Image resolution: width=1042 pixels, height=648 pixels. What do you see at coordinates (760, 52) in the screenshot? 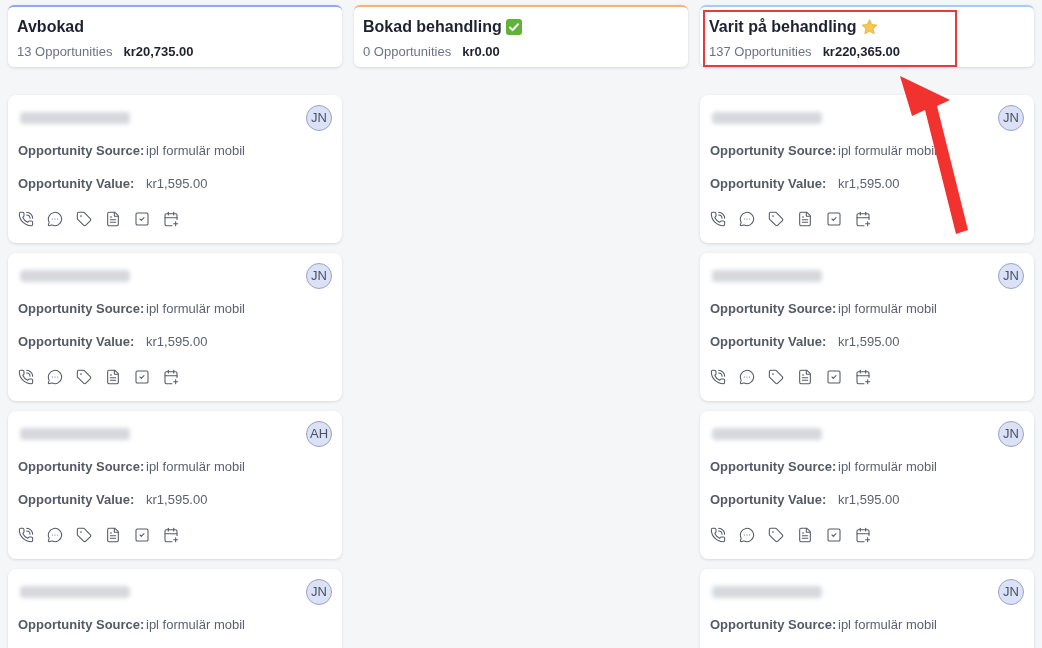
I see `opportunity-count: 137 Opportunities` at bounding box center [760, 52].